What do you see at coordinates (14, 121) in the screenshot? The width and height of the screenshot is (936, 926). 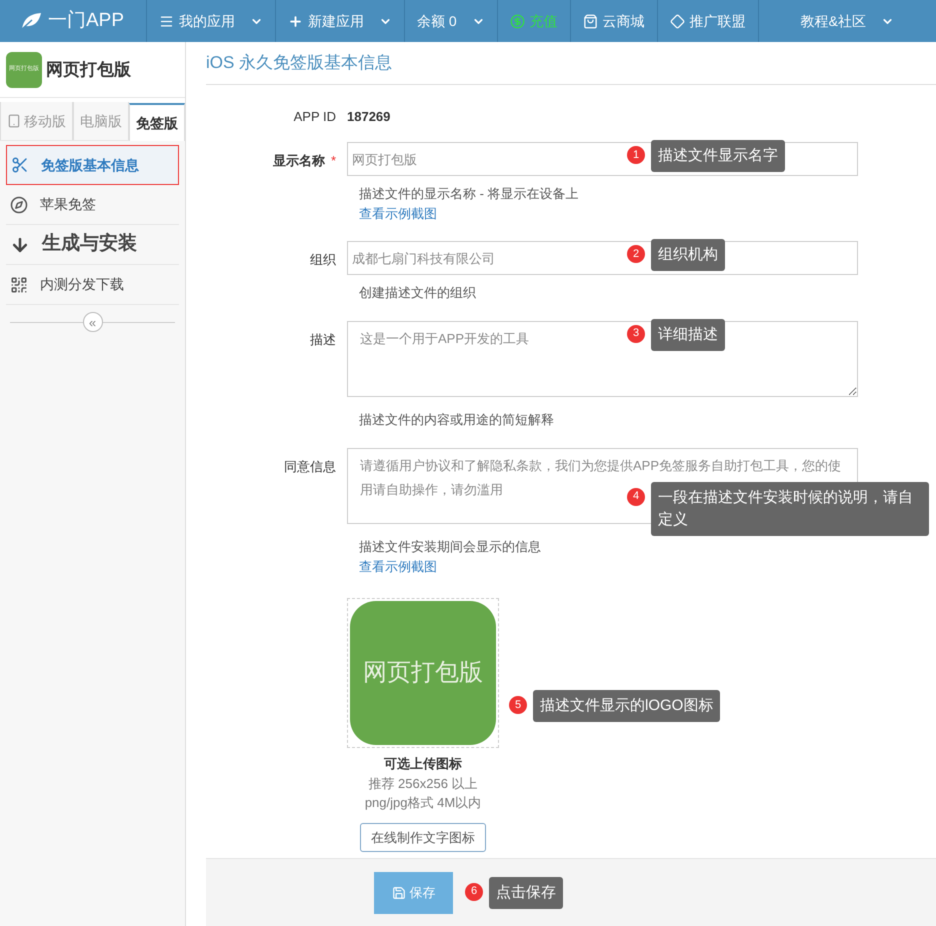 I see `tablet-icon` at bounding box center [14, 121].